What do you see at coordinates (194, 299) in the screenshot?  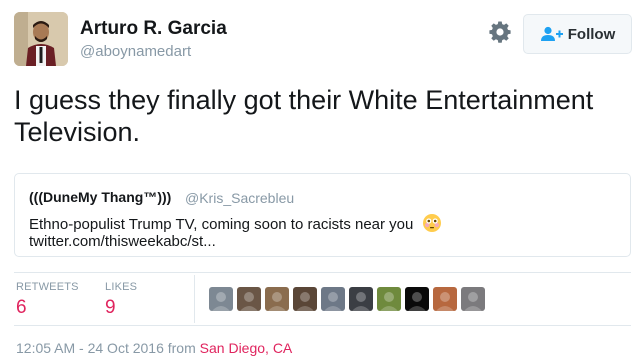 I see `stats-separator` at bounding box center [194, 299].